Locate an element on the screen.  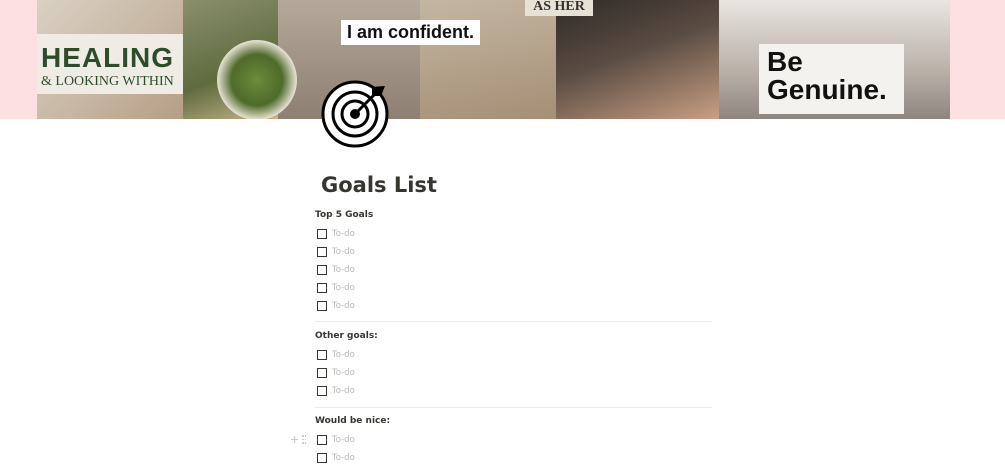
block-handle: + is located at coordinates (298, 439).